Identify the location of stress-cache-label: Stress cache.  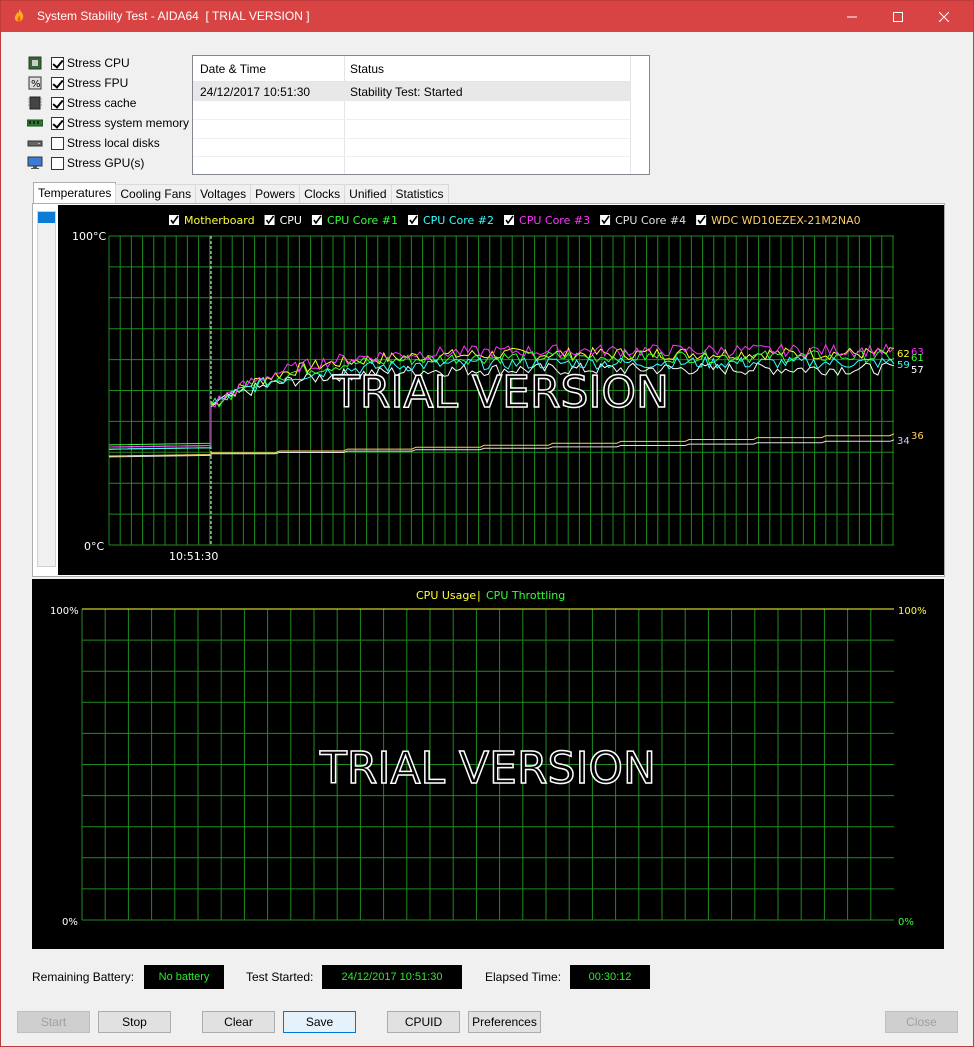
(102, 103).